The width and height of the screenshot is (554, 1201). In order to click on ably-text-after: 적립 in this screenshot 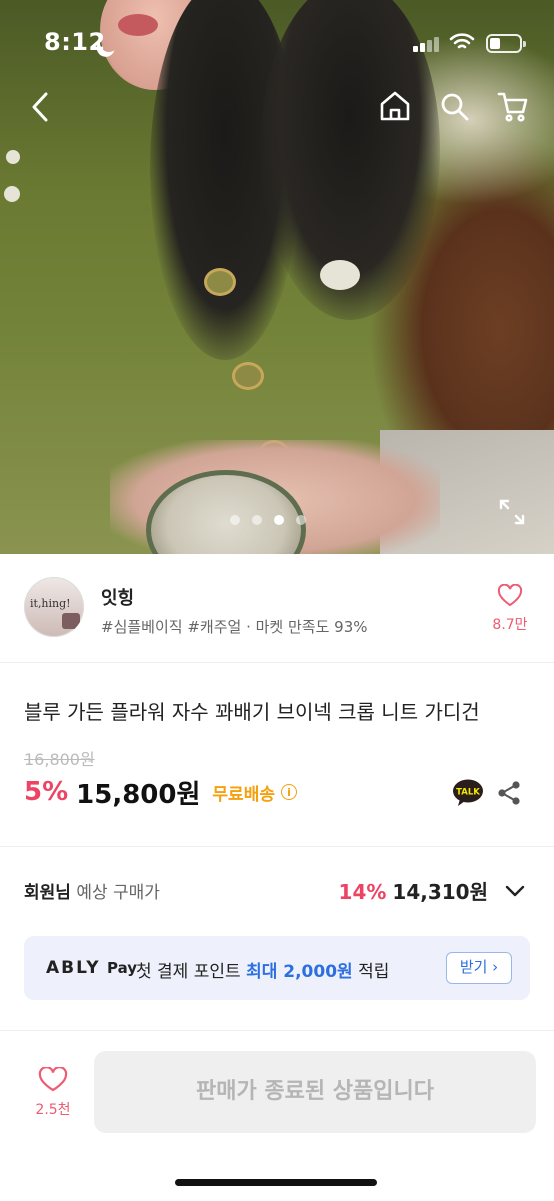, I will do `click(371, 972)`.